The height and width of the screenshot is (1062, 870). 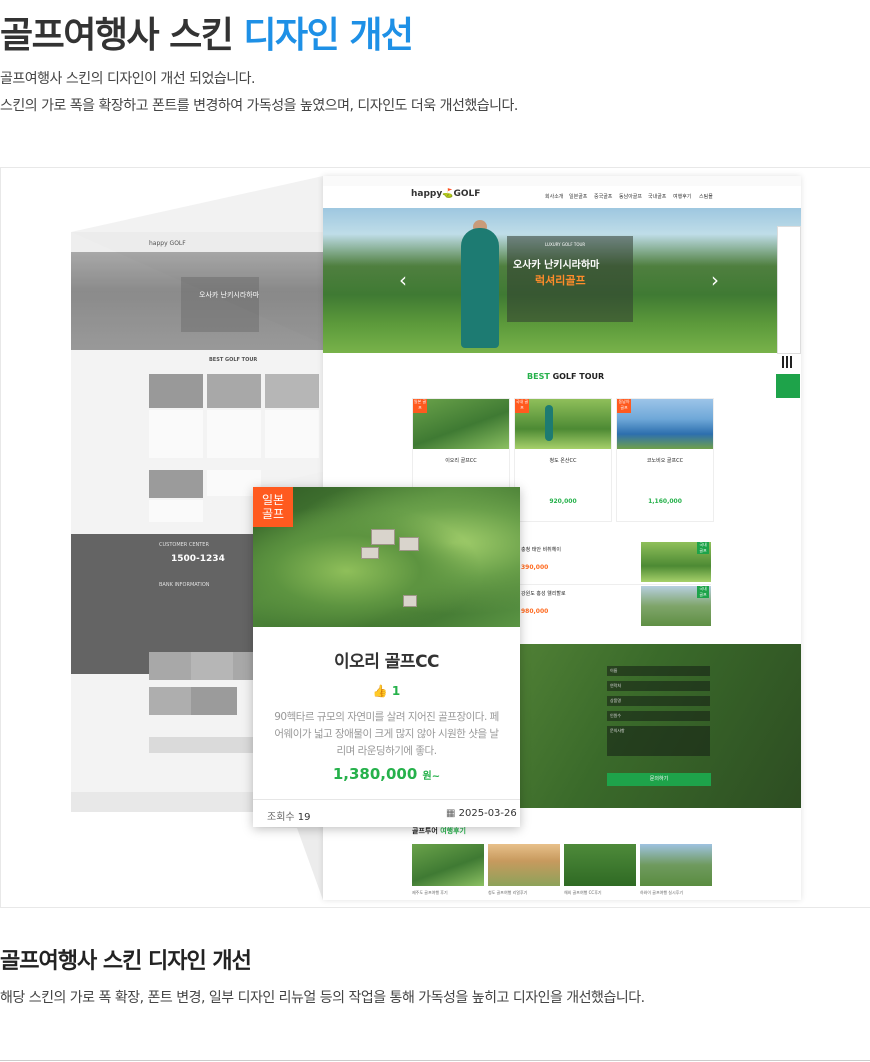 I want to click on qr-code, so click(x=788, y=362).